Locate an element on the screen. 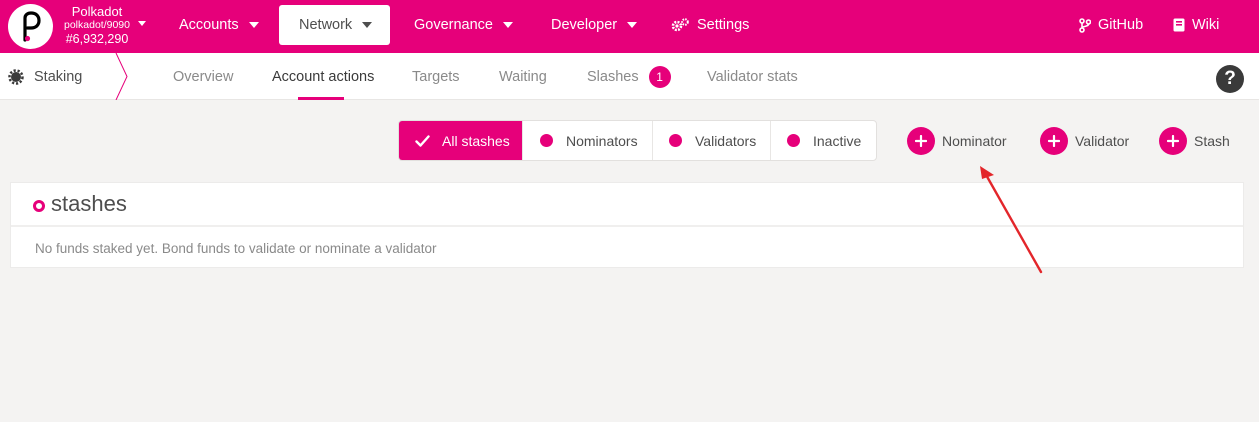 The image size is (1259, 422). tab-waiting: Waiting is located at coordinates (523, 76).